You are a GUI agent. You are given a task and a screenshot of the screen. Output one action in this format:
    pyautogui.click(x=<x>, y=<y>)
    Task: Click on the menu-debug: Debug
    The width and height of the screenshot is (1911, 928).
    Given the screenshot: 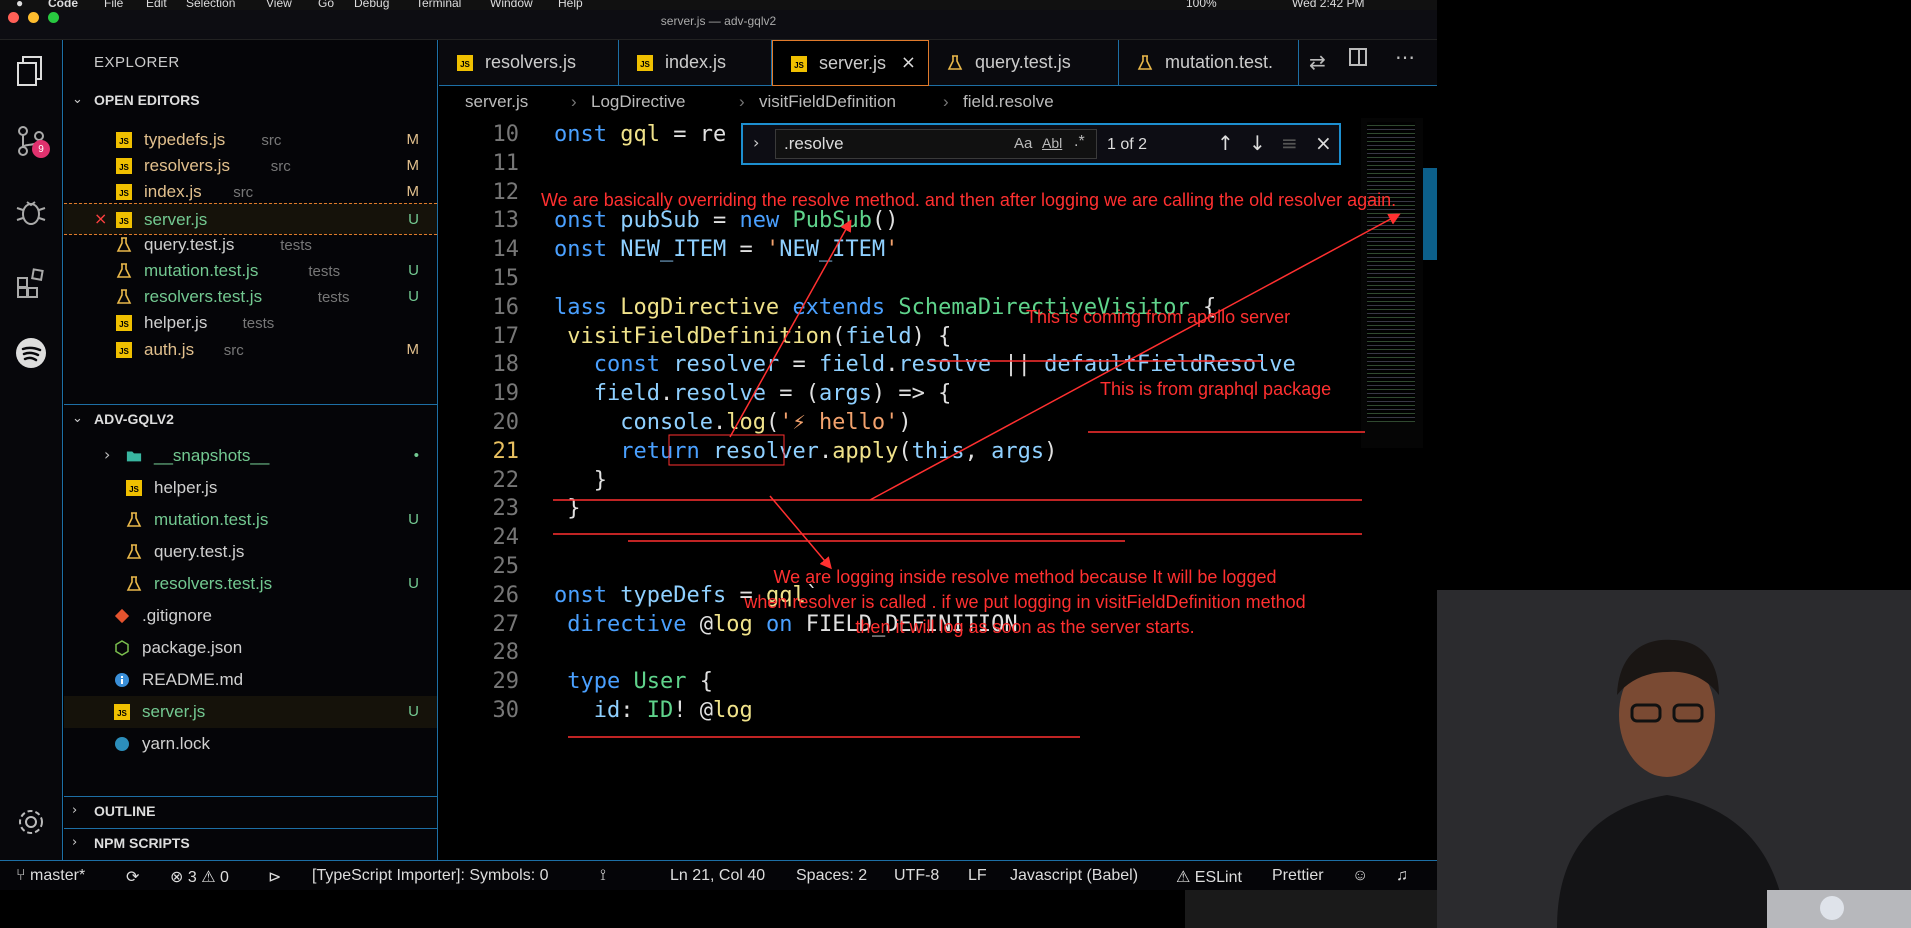 What is the action you would take?
    pyautogui.click(x=371, y=5)
    